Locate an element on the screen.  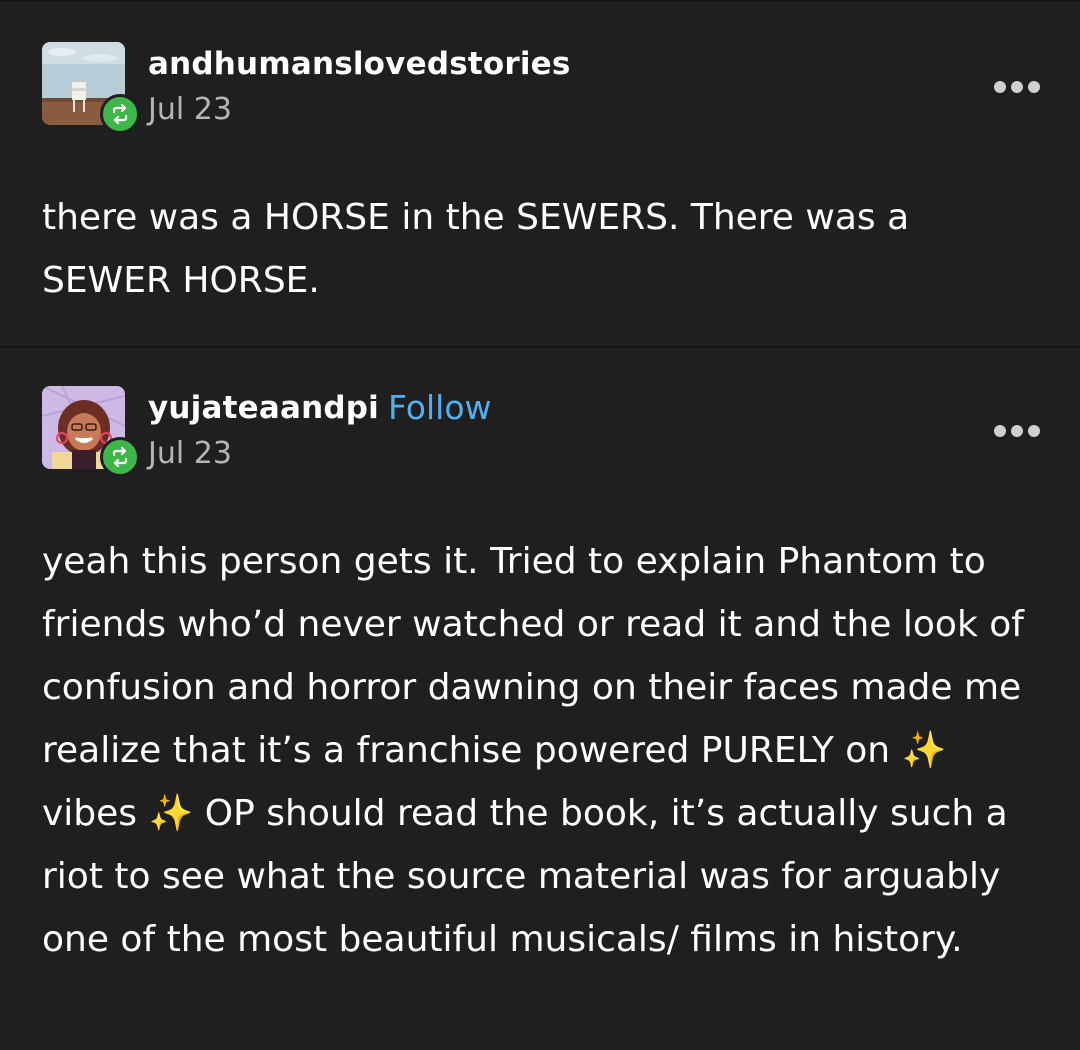
username: andhumanslovedstories is located at coordinates (359, 64).